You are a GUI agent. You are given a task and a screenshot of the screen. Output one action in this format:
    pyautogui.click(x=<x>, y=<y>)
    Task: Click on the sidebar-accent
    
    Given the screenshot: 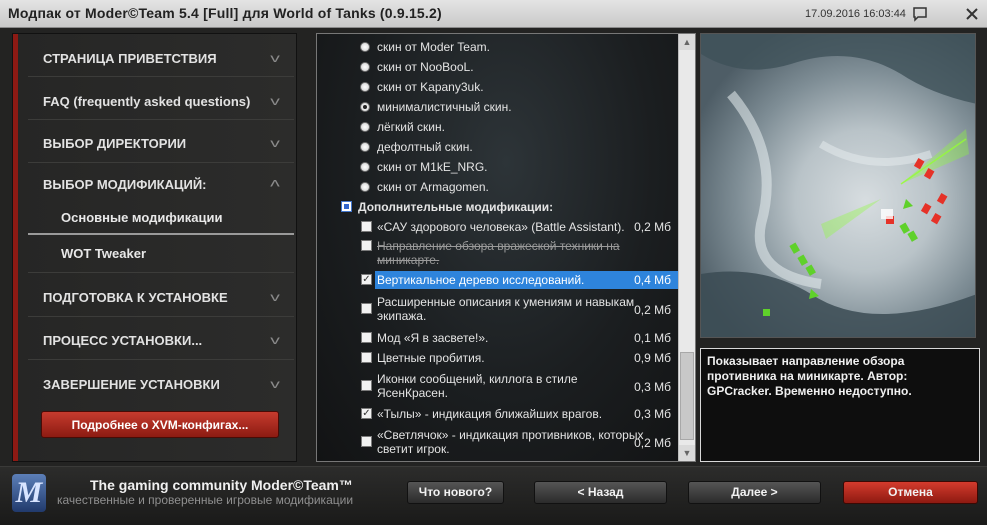 What is the action you would take?
    pyautogui.click(x=15, y=247)
    